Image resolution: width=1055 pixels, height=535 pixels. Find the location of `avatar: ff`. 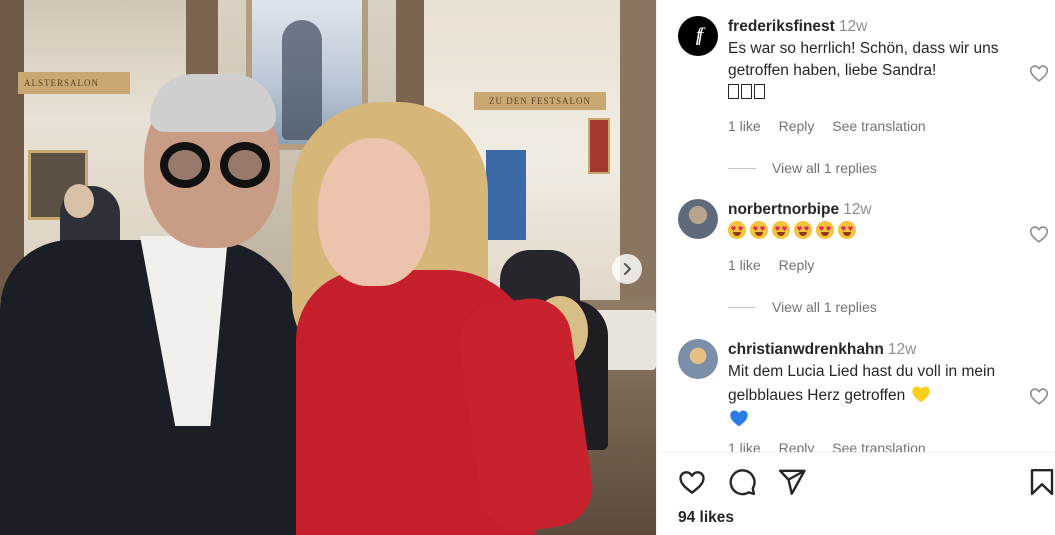

avatar: ff is located at coordinates (698, 36).